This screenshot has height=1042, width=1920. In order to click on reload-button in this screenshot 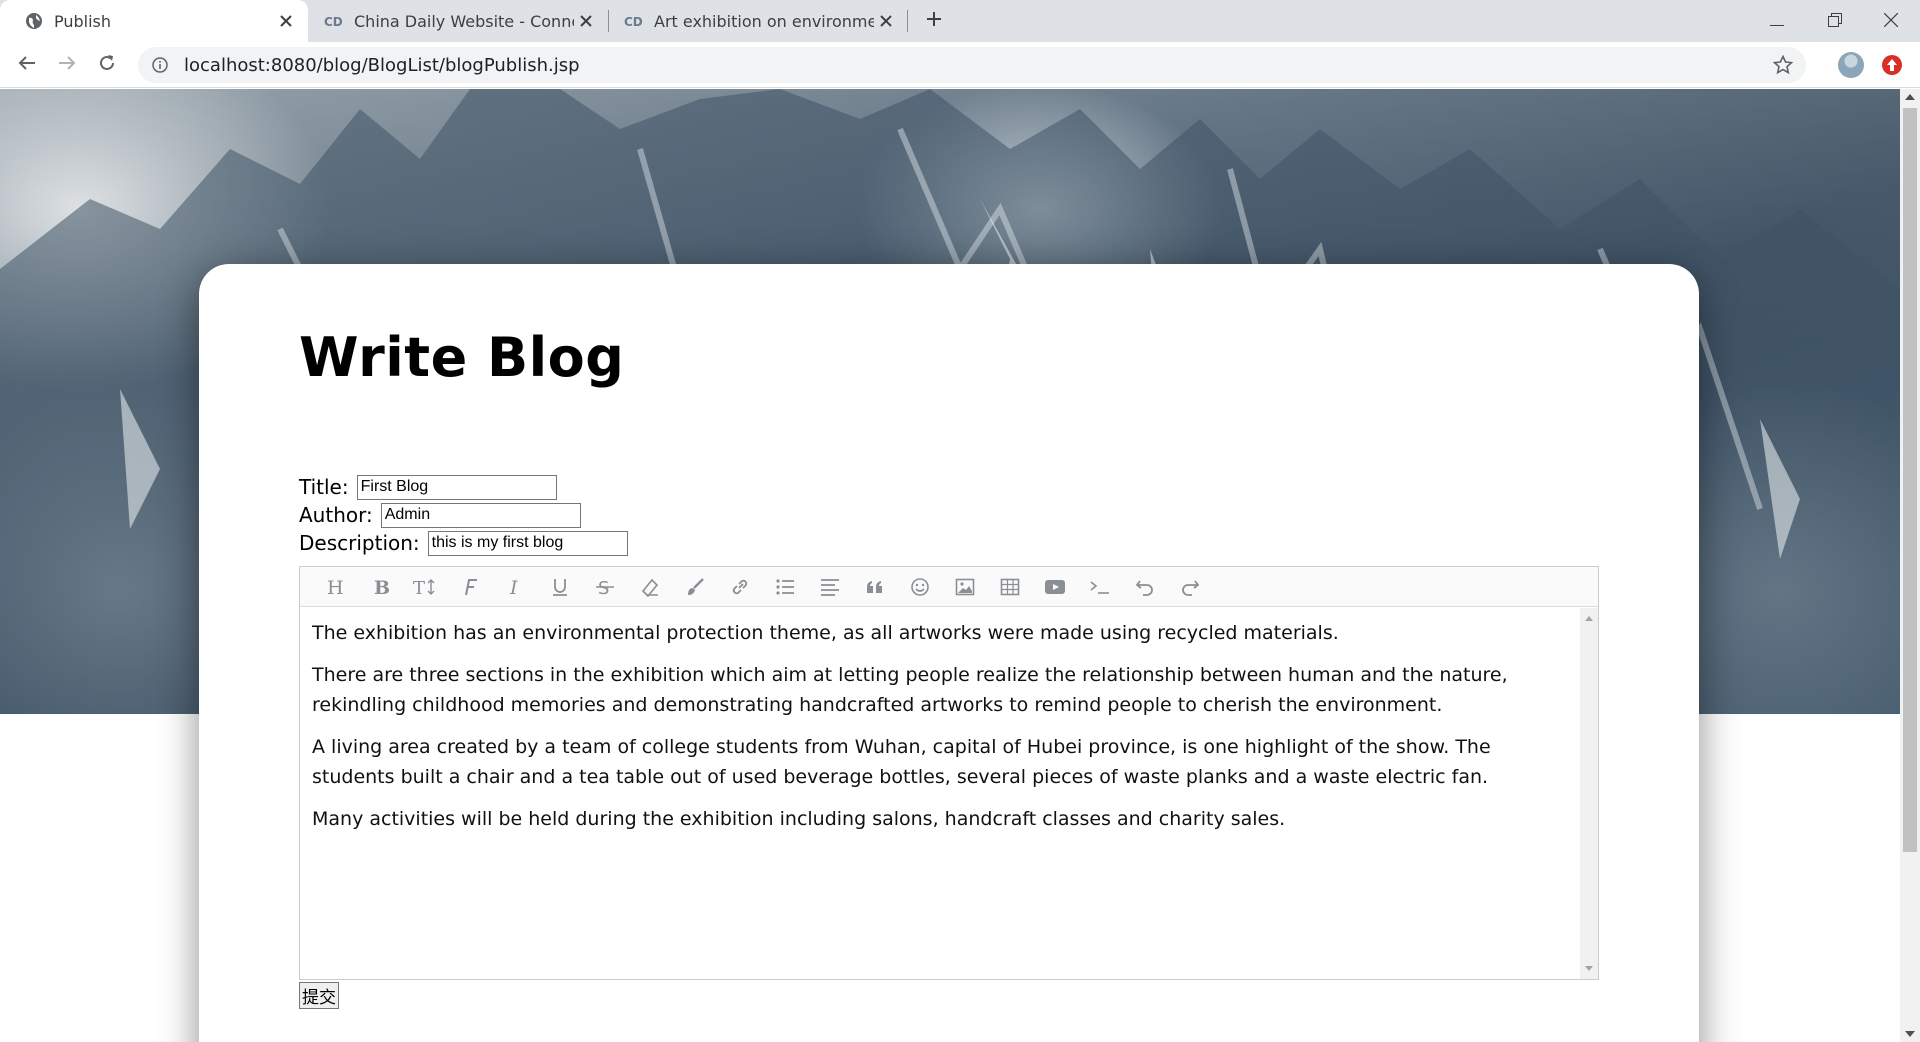, I will do `click(107, 65)`.